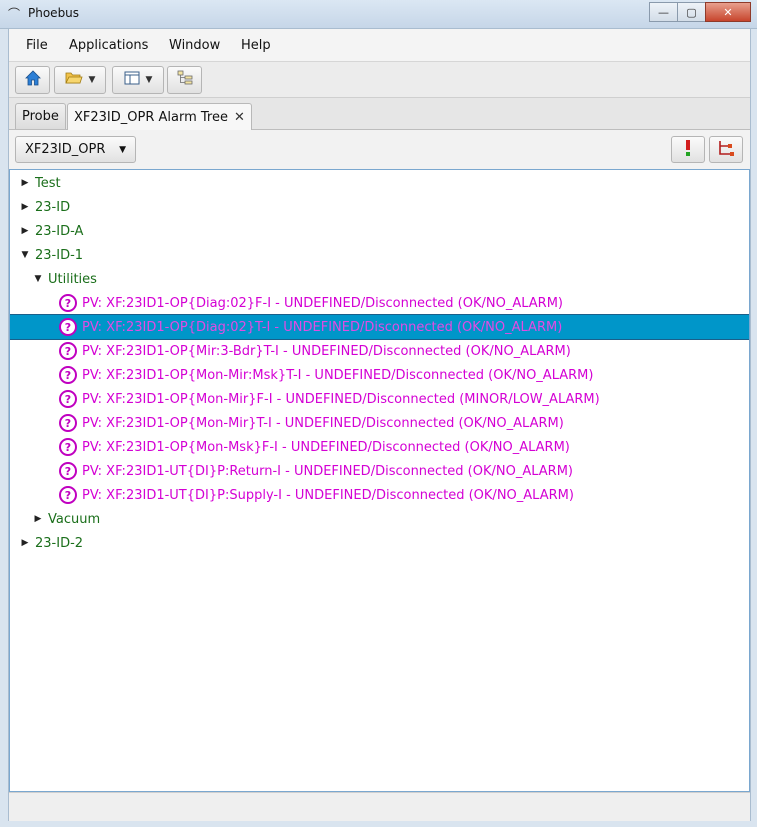 This screenshot has width=757, height=827. I want to click on menu-window: Window, so click(194, 45).